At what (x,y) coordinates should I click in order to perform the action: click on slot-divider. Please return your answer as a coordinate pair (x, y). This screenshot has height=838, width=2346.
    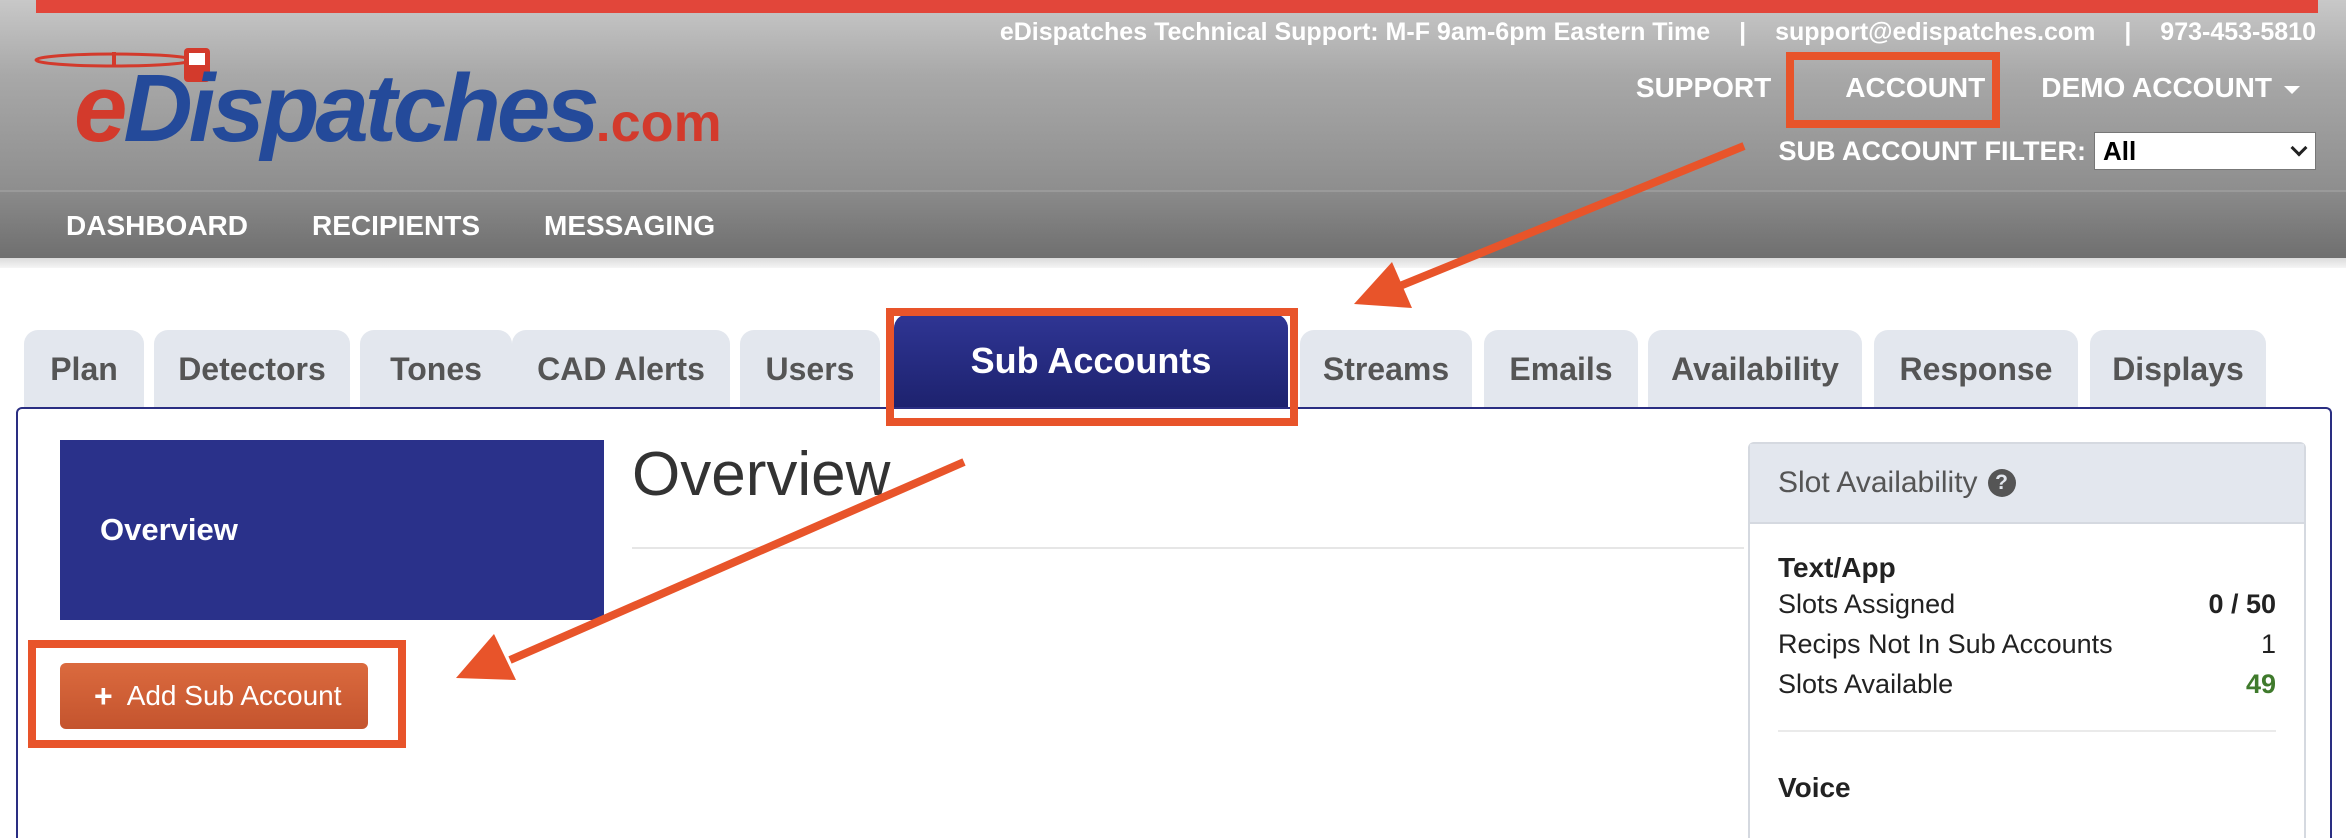
    Looking at the image, I should click on (2027, 731).